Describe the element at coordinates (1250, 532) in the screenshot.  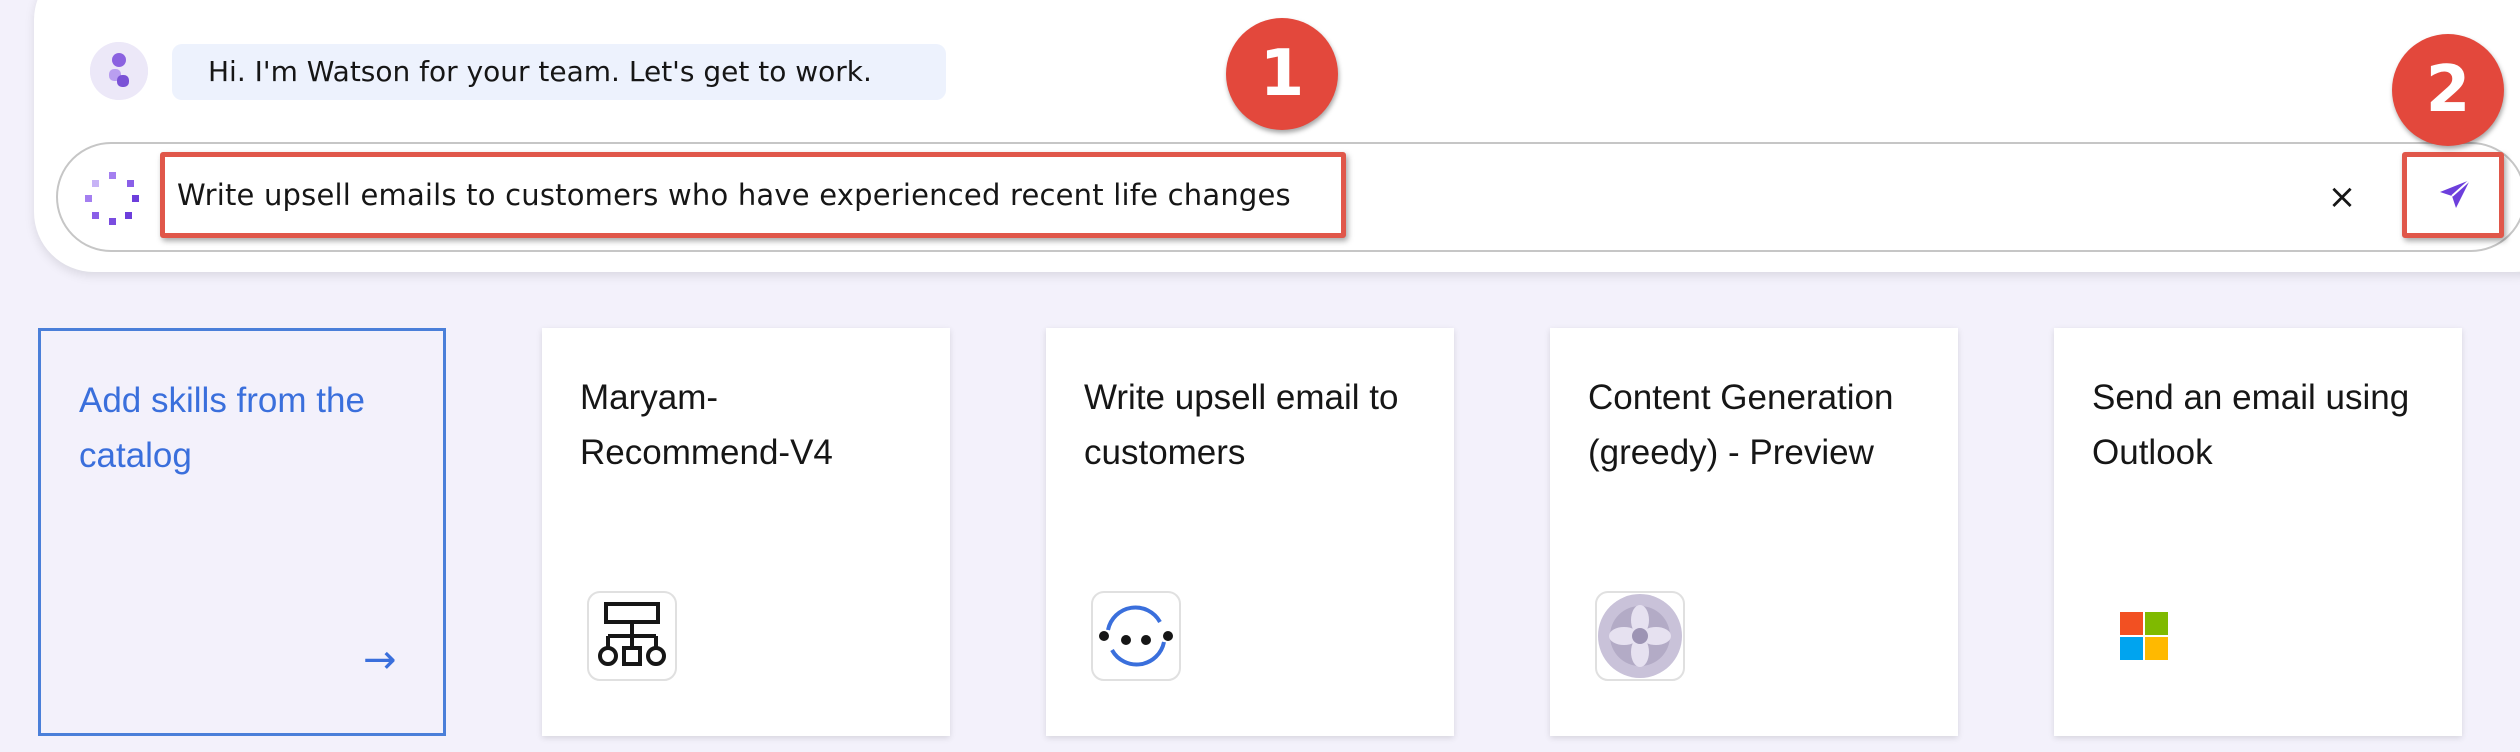
I see `skill-card-write-upsell-email: Write upsell email to customers` at that location.